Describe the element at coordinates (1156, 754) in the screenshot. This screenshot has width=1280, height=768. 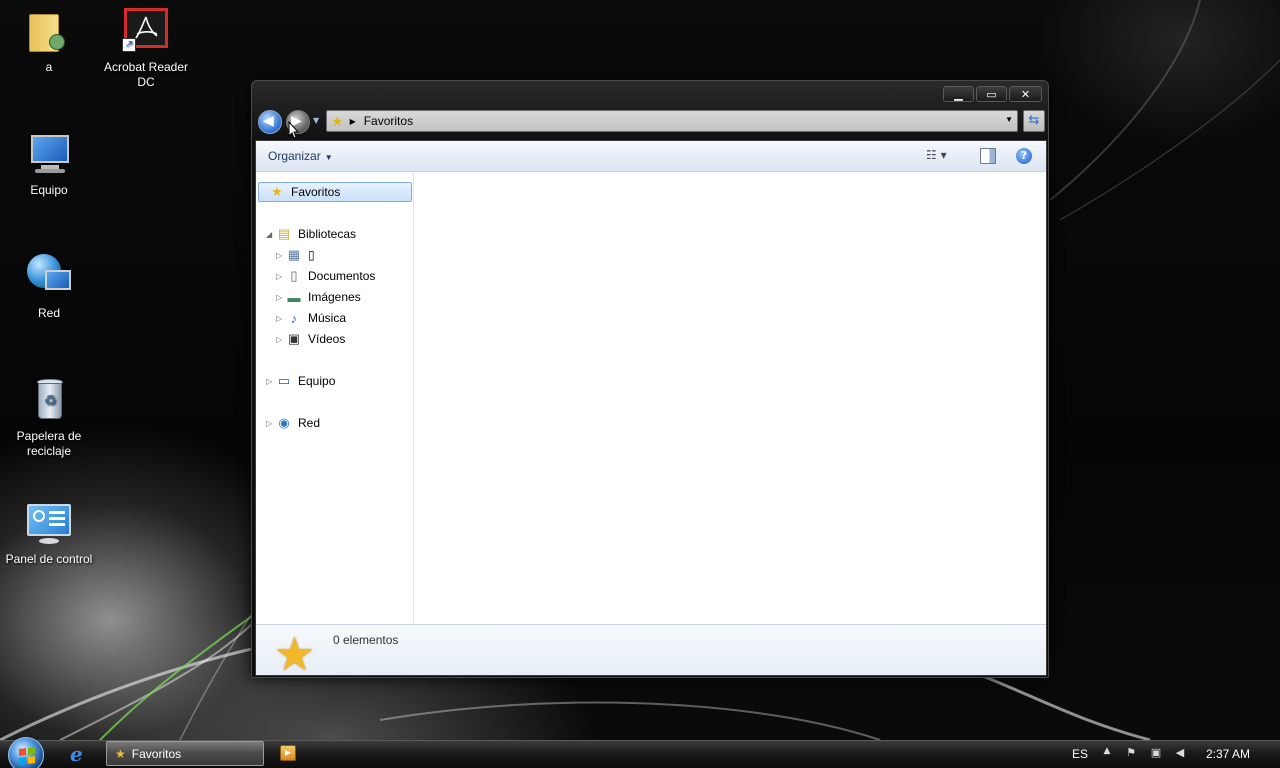
I see `network-status-icon: ▣` at that location.